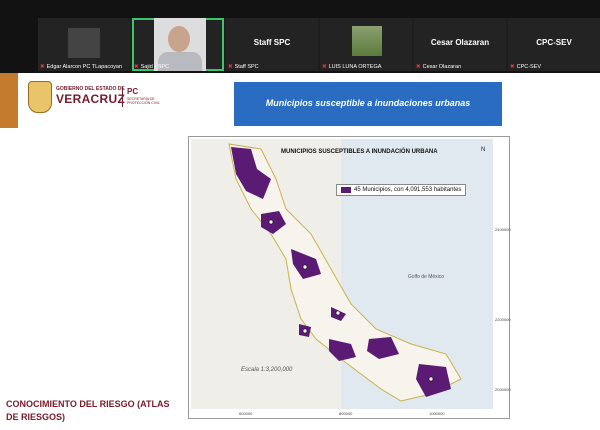 The height and width of the screenshot is (430, 600). What do you see at coordinates (346, 190) in the screenshot?
I see `legend-swatch` at bounding box center [346, 190].